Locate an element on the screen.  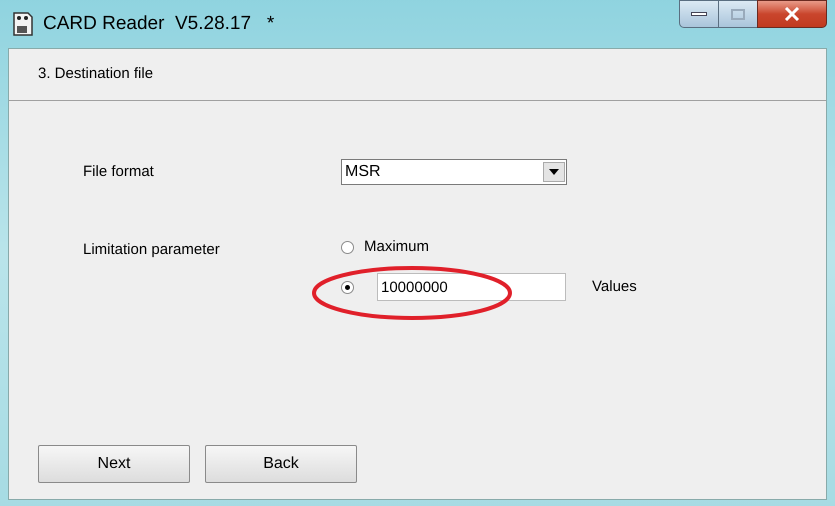
unit-label: Values is located at coordinates (614, 286).